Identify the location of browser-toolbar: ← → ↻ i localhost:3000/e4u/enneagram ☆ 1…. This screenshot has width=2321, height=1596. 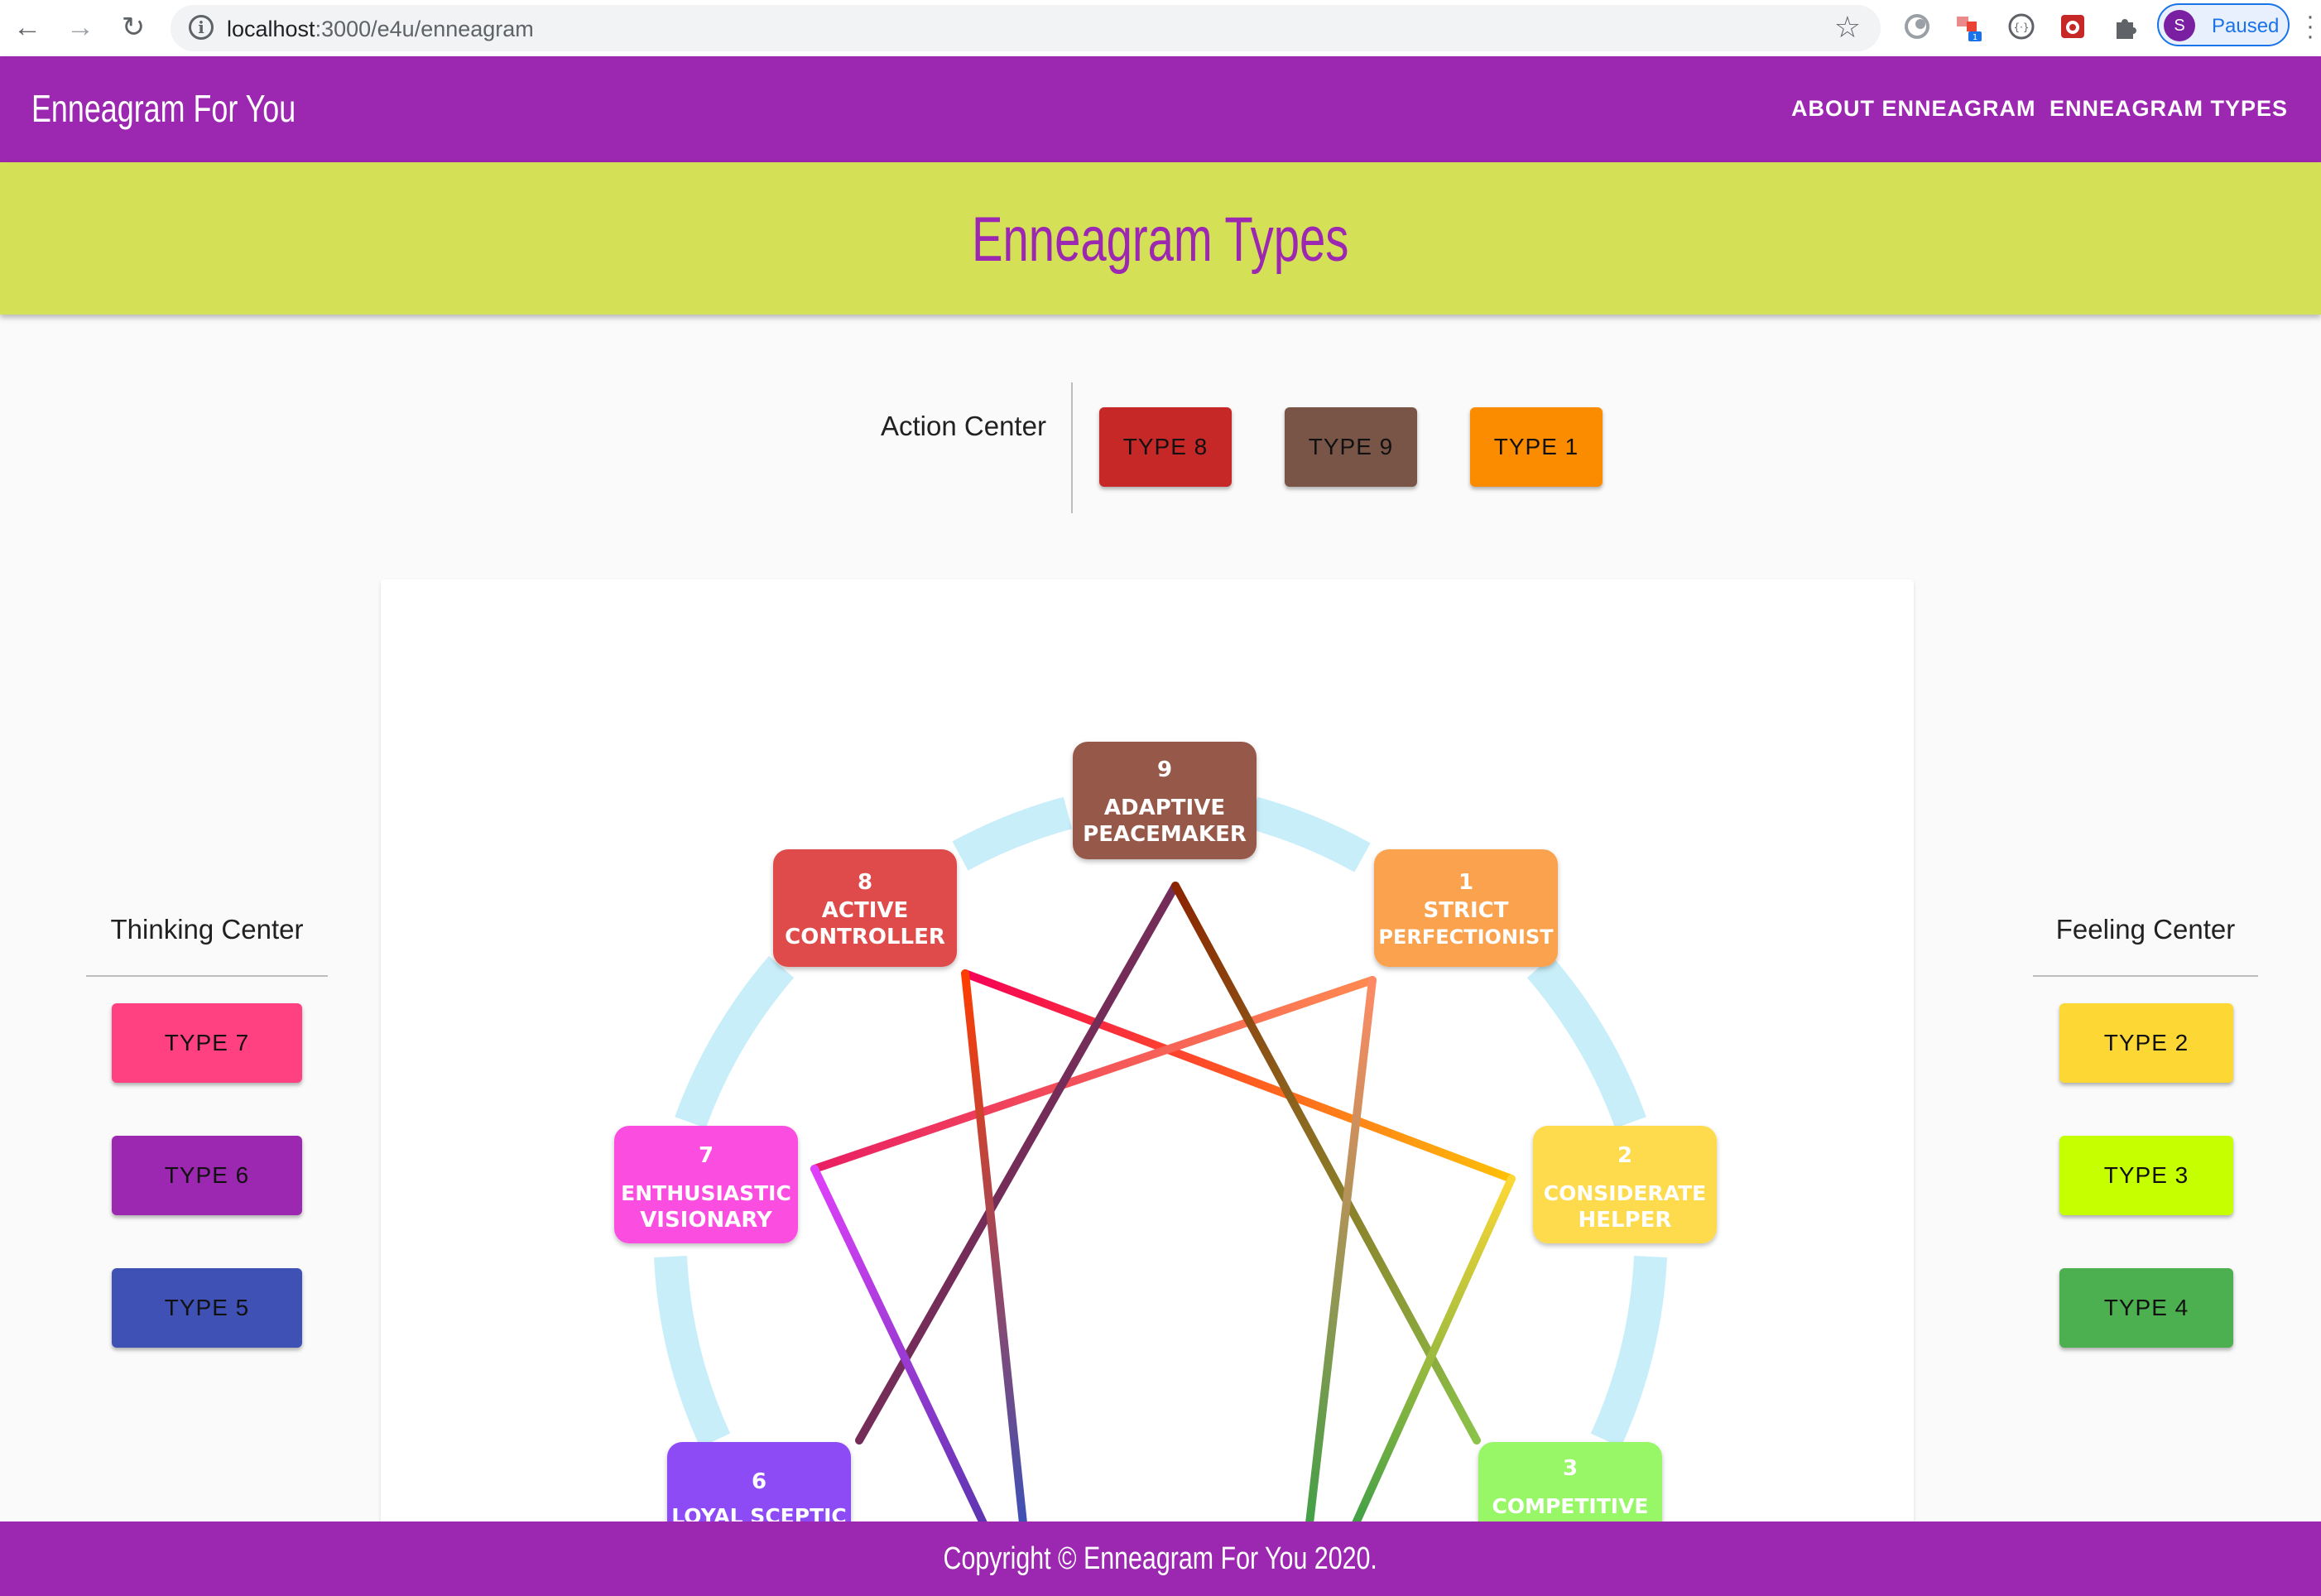
(1160, 28).